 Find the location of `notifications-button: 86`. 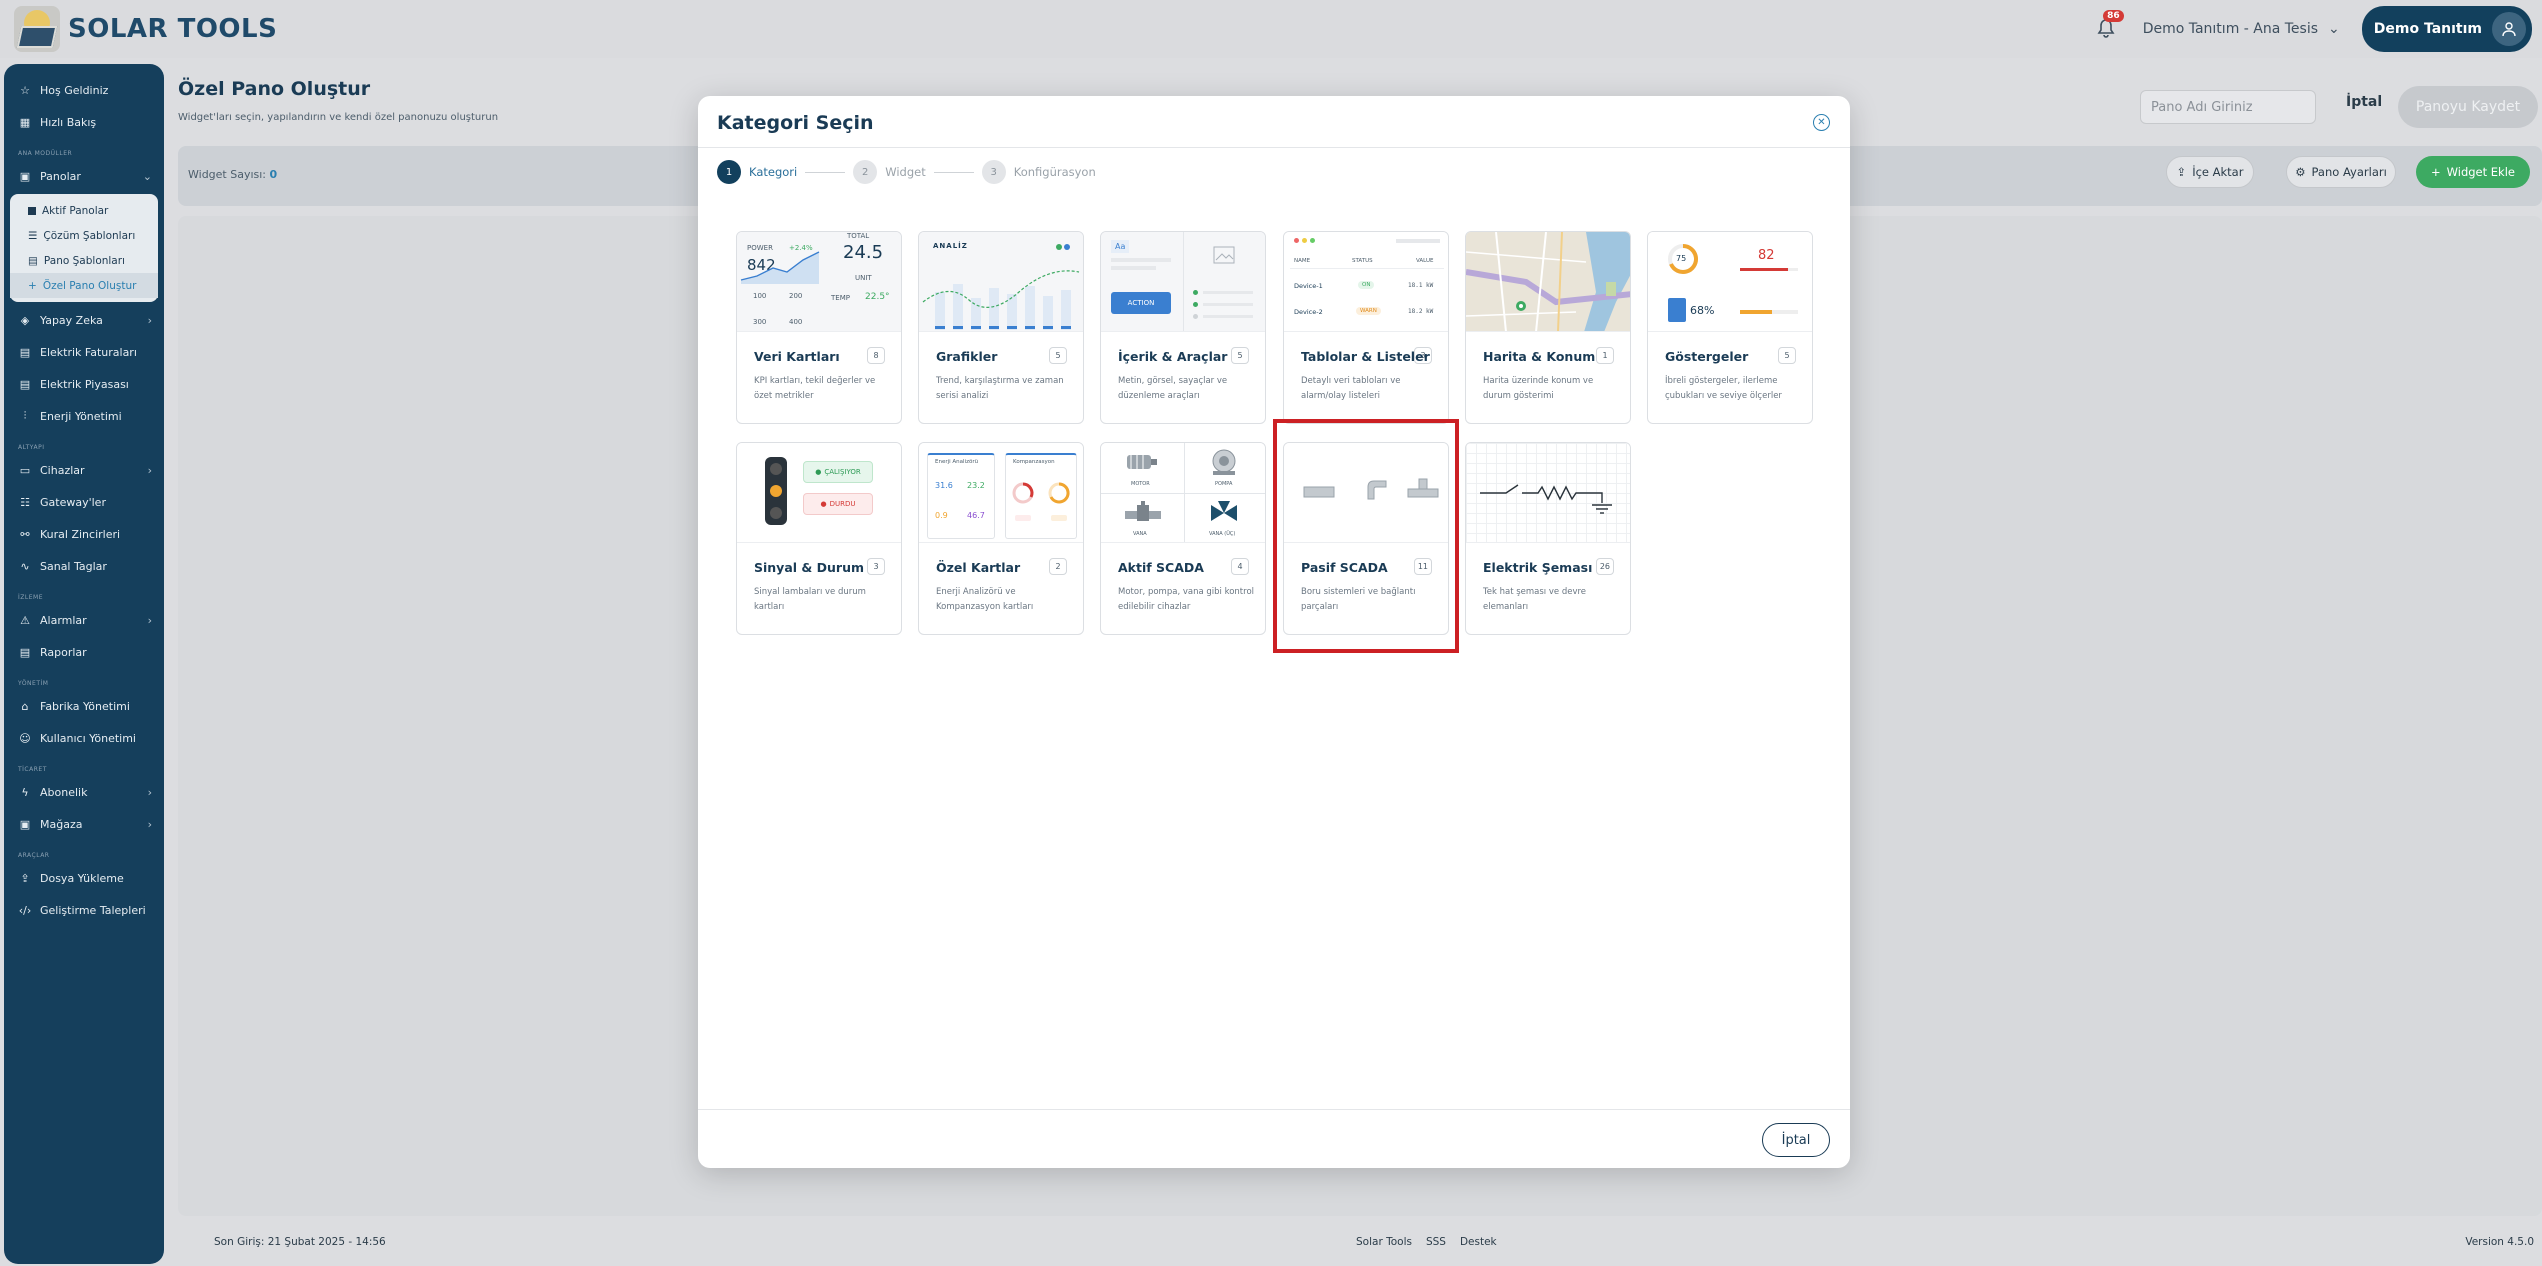

notifications-button: 86 is located at coordinates (2107, 27).